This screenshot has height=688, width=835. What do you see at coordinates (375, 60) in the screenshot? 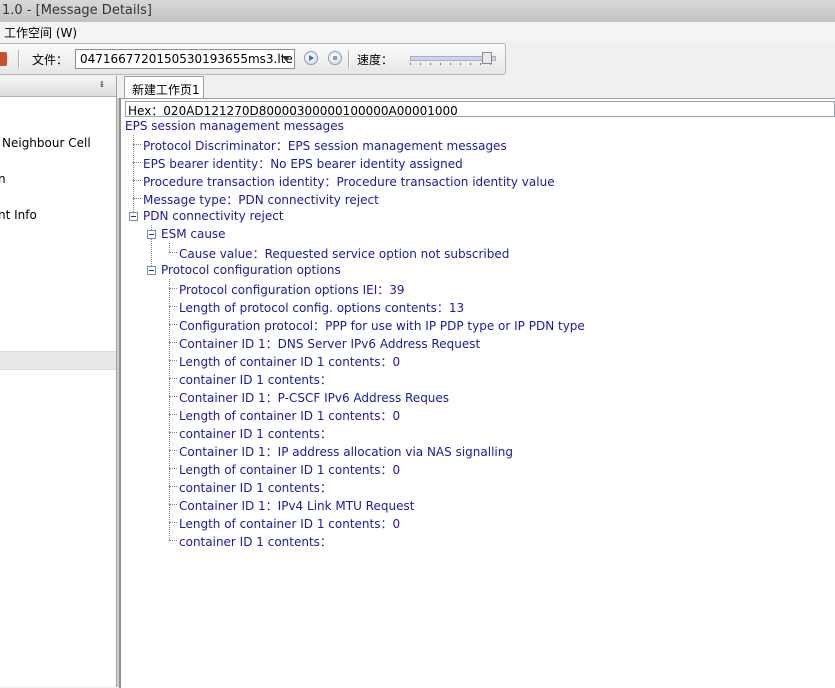
I see `speed-label: 速度：` at bounding box center [375, 60].